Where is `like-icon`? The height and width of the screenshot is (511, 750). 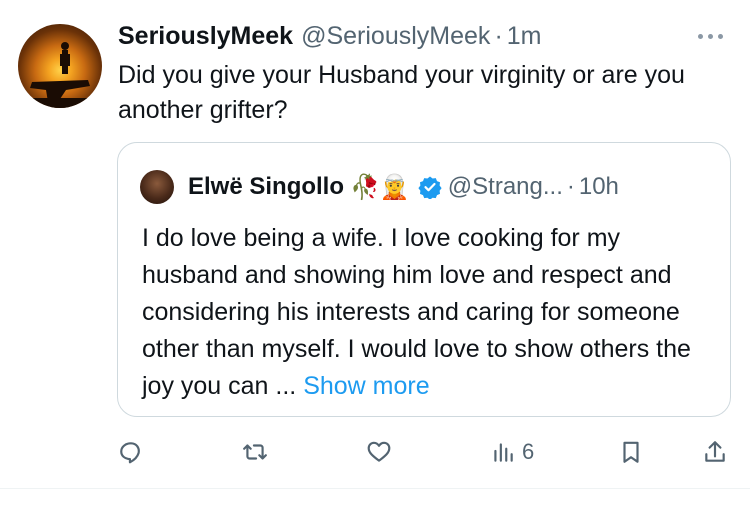
like-icon is located at coordinates (379, 451).